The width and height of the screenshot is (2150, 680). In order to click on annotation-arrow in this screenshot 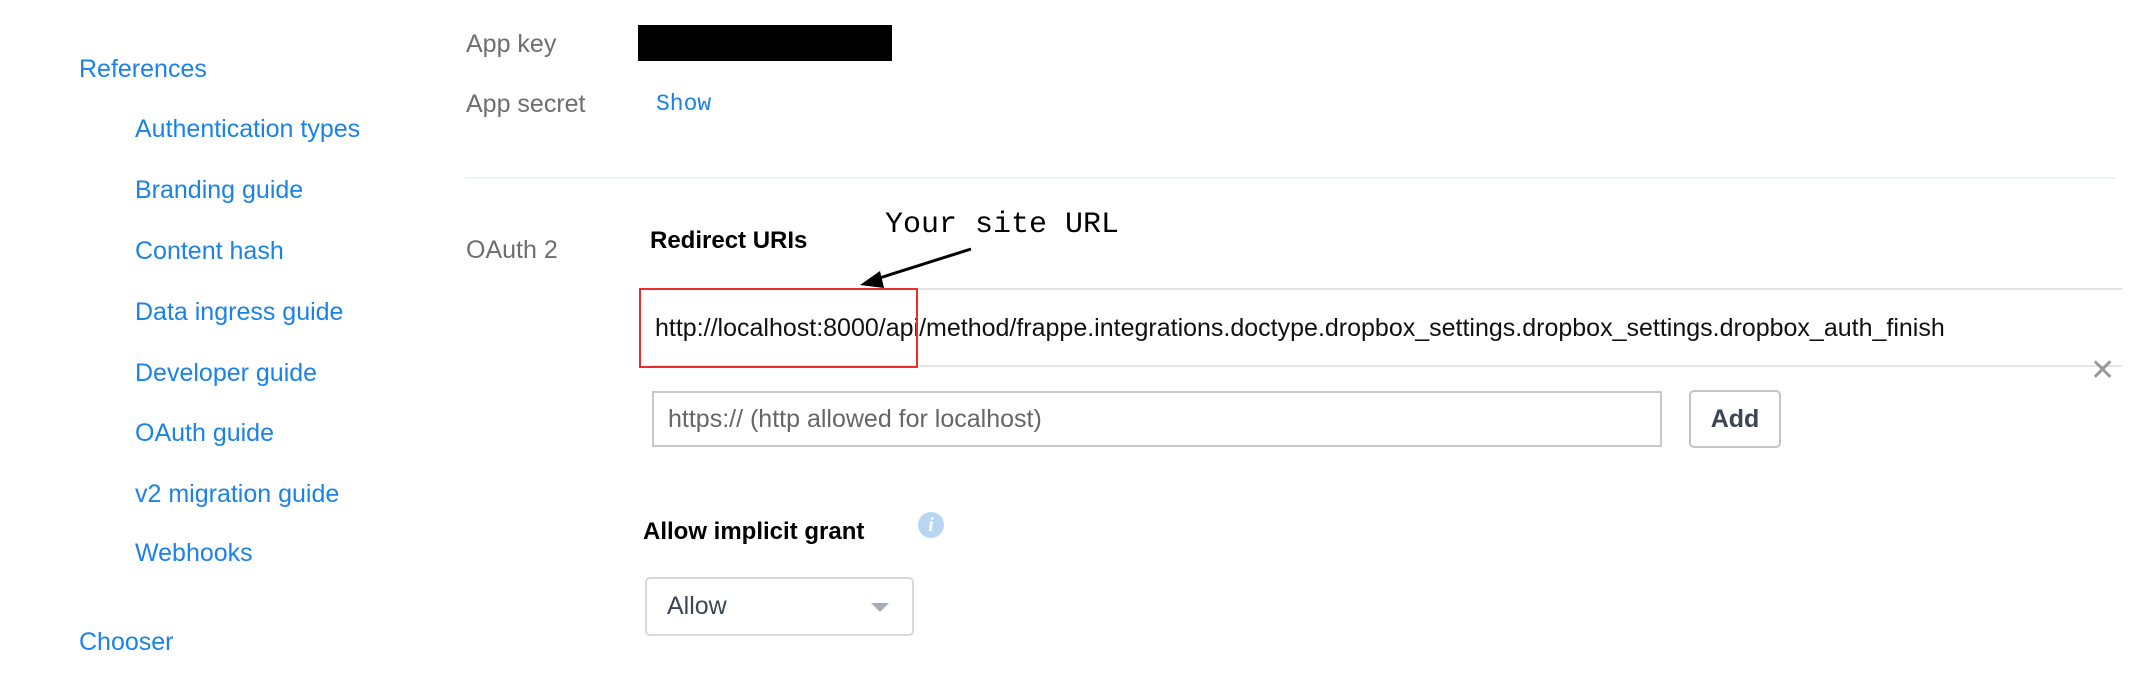, I will do `click(916, 267)`.